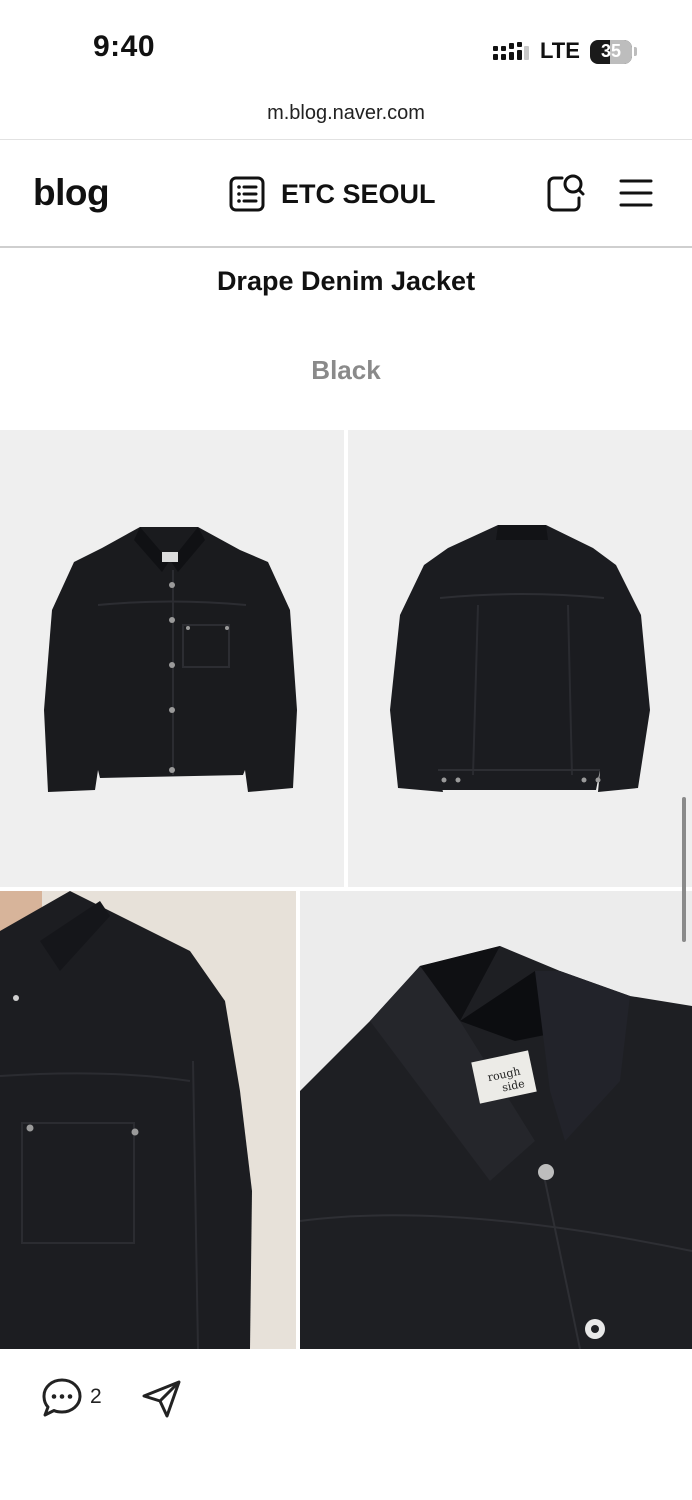 Image resolution: width=692 pixels, height=1500 pixels. What do you see at coordinates (346, 281) in the screenshot?
I see `post-title: Drape Denim Jacket` at bounding box center [346, 281].